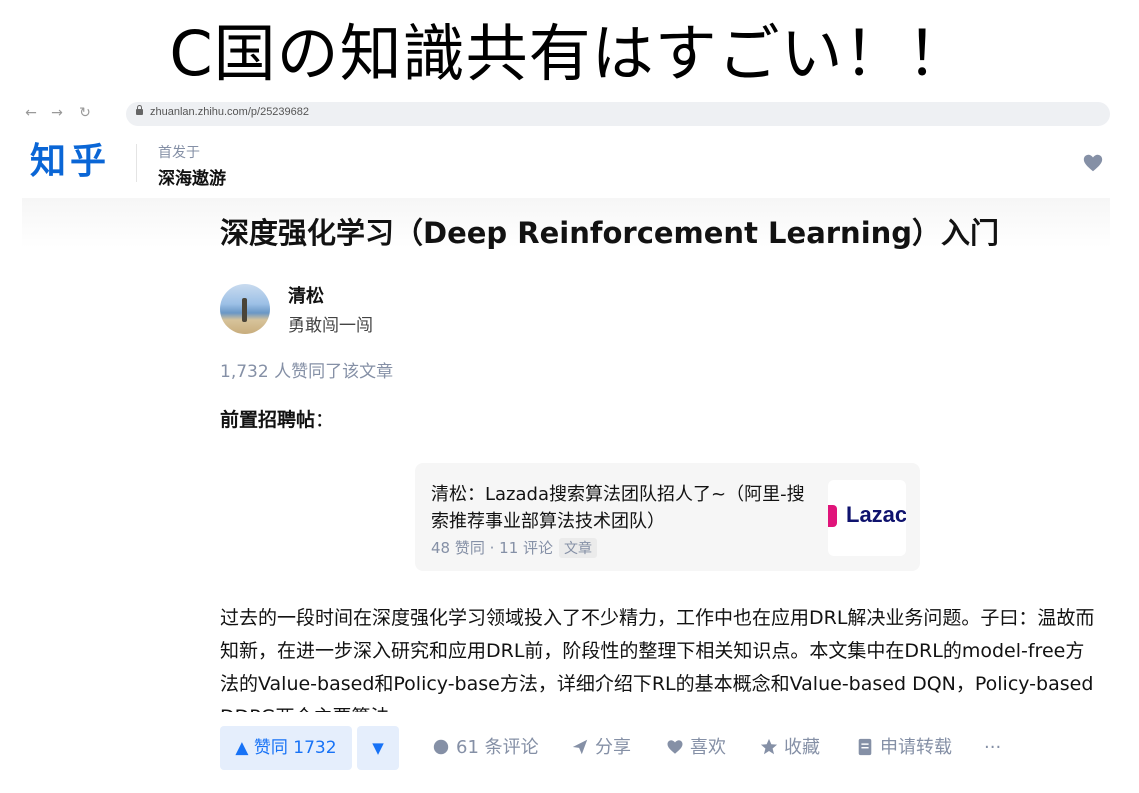  I want to click on pre-label: 前置招聘帖：, so click(277, 418).